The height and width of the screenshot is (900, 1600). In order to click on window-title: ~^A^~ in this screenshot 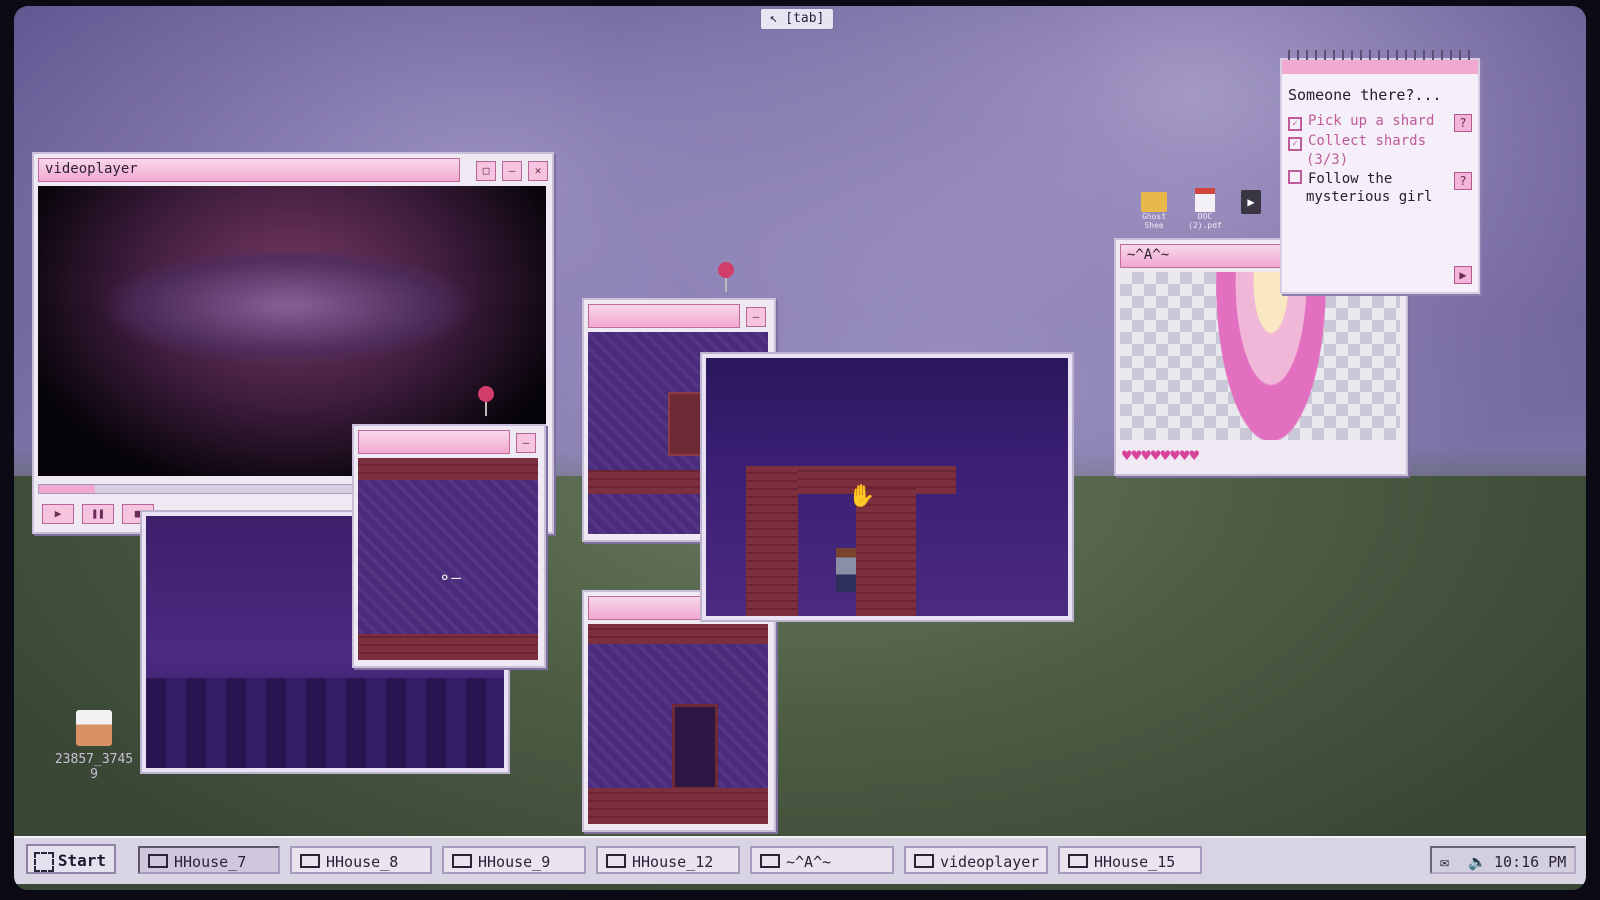, I will do `click(1148, 255)`.